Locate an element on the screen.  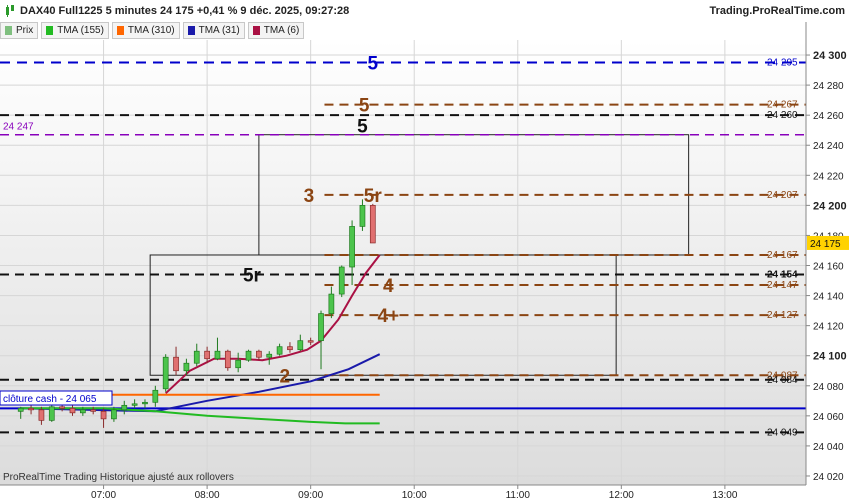
level-marker: 2 is located at coordinates (284, 376).